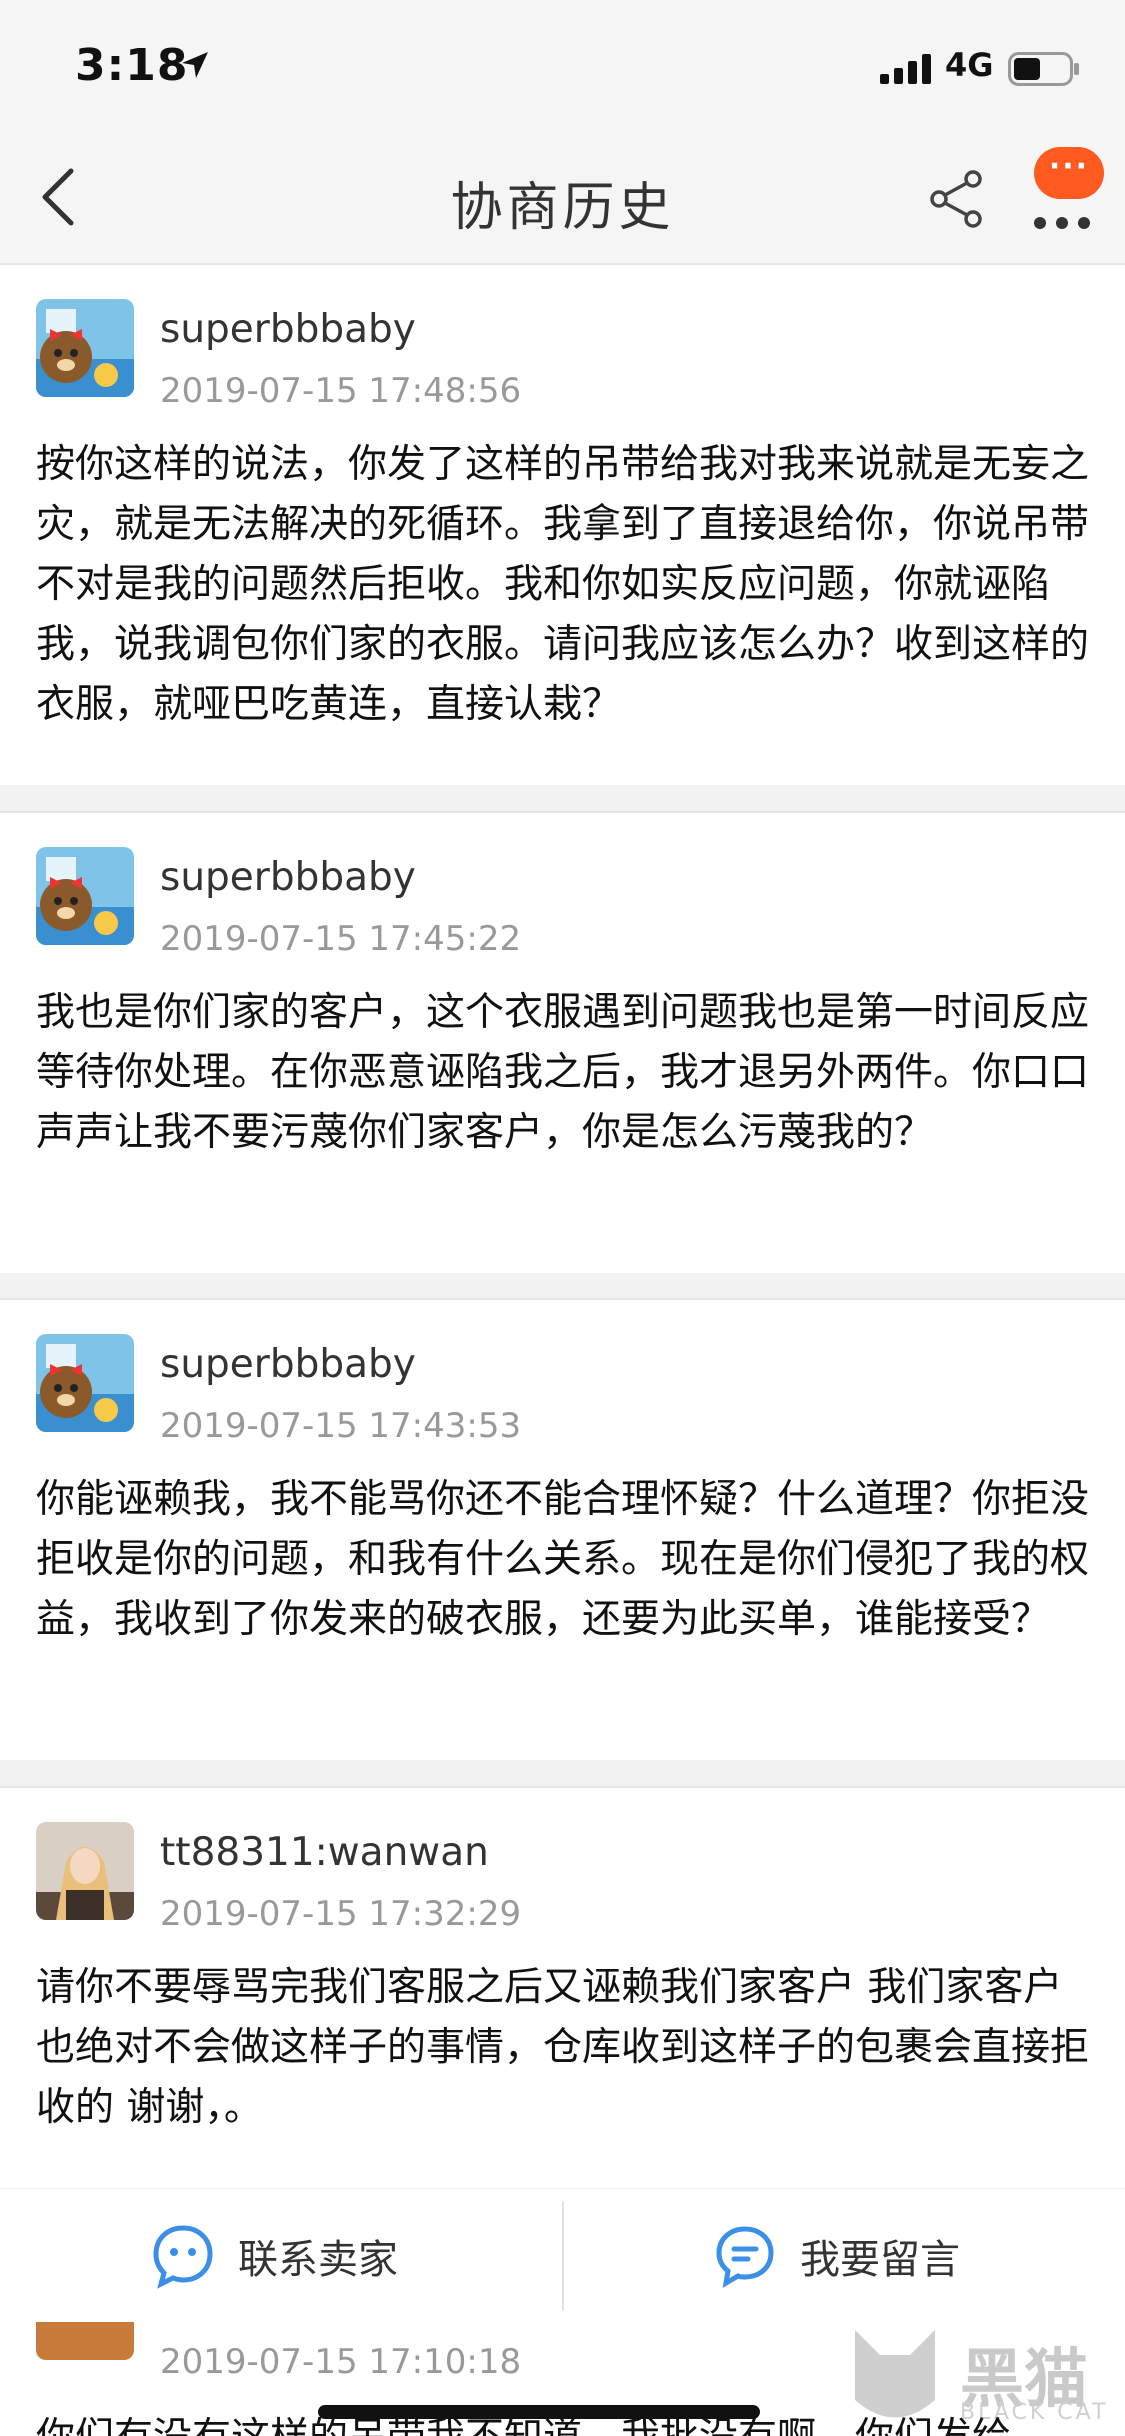  What do you see at coordinates (341, 939) in the screenshot?
I see `message-time: 2019-07-15 17:45:22` at bounding box center [341, 939].